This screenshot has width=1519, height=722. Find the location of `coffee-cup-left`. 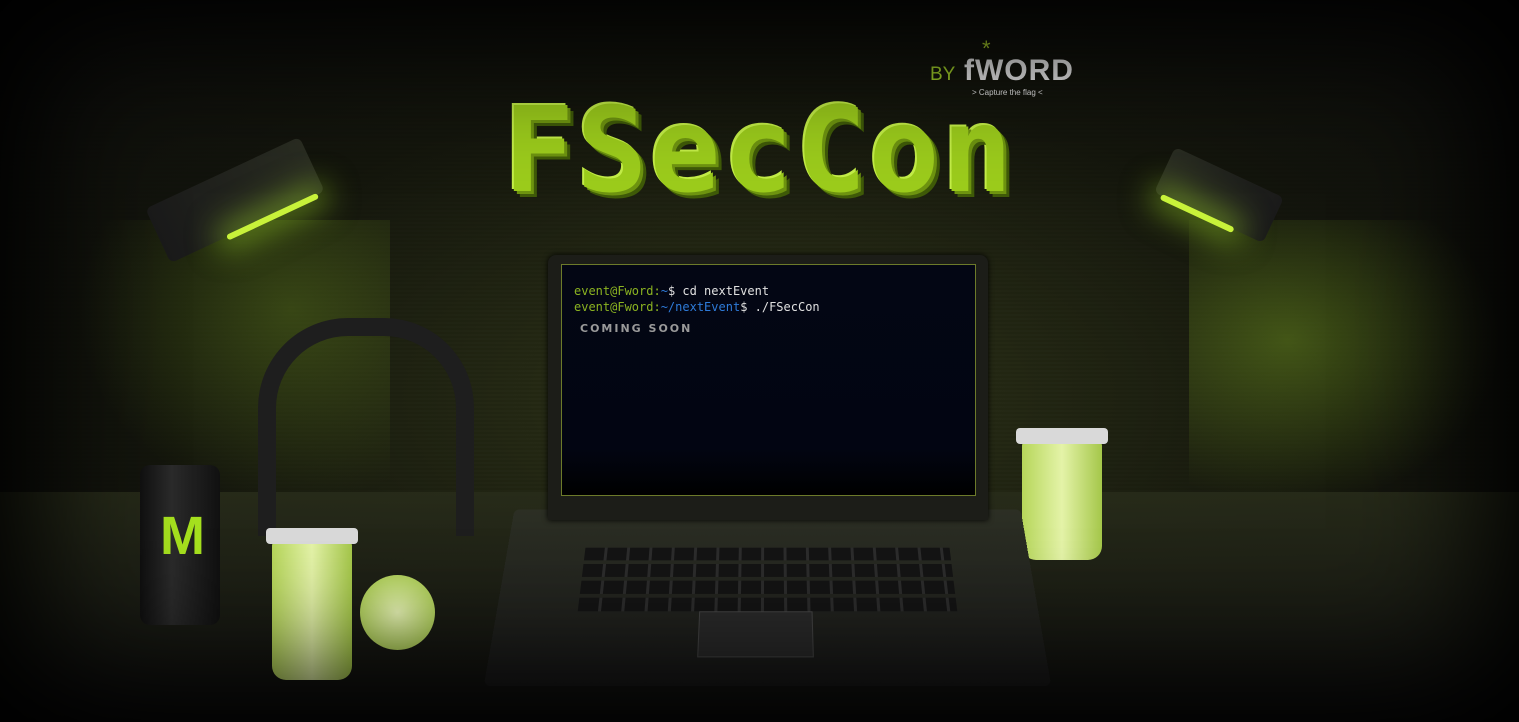

coffee-cup-left is located at coordinates (312, 604).